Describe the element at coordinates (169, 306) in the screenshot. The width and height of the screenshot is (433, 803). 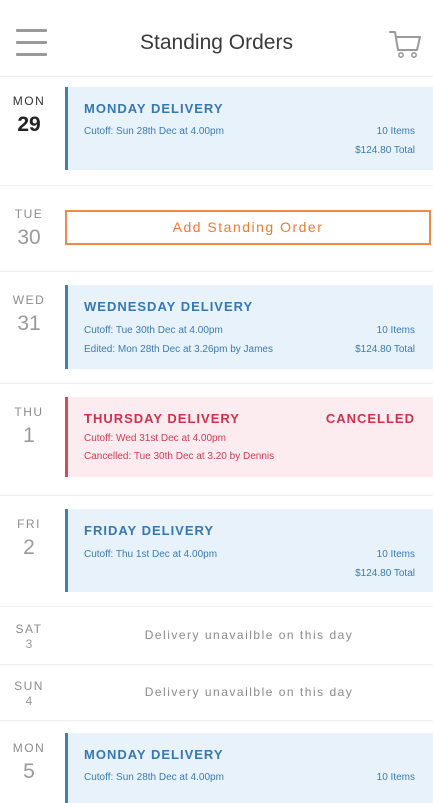
I see `delivery-title: WEDNESDAY DELIVERY` at that location.